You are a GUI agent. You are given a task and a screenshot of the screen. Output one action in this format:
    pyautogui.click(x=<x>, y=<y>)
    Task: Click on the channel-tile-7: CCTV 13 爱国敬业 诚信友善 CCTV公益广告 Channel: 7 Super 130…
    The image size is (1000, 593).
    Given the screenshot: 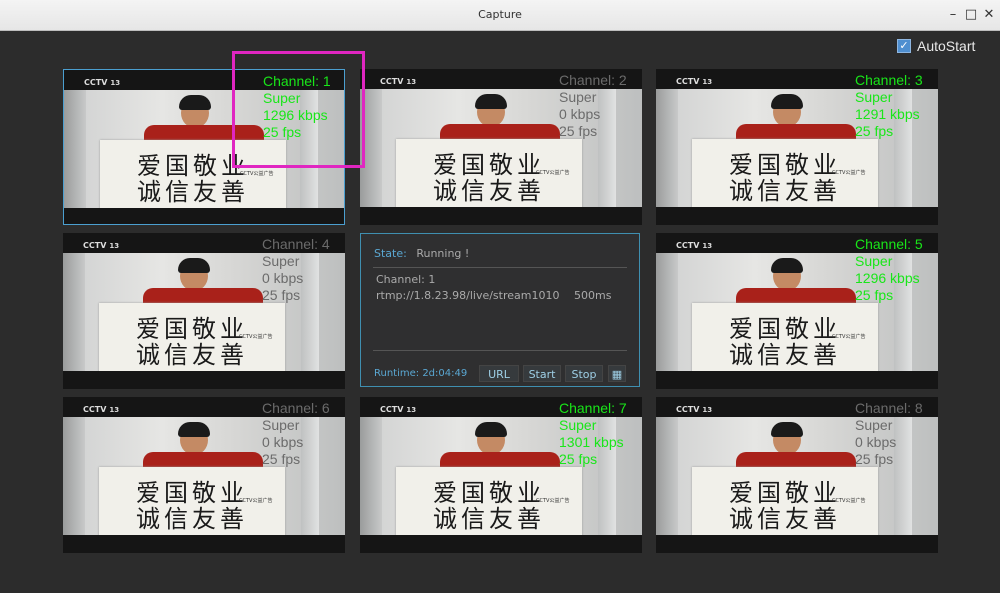 What is the action you would take?
    pyautogui.click(x=501, y=475)
    